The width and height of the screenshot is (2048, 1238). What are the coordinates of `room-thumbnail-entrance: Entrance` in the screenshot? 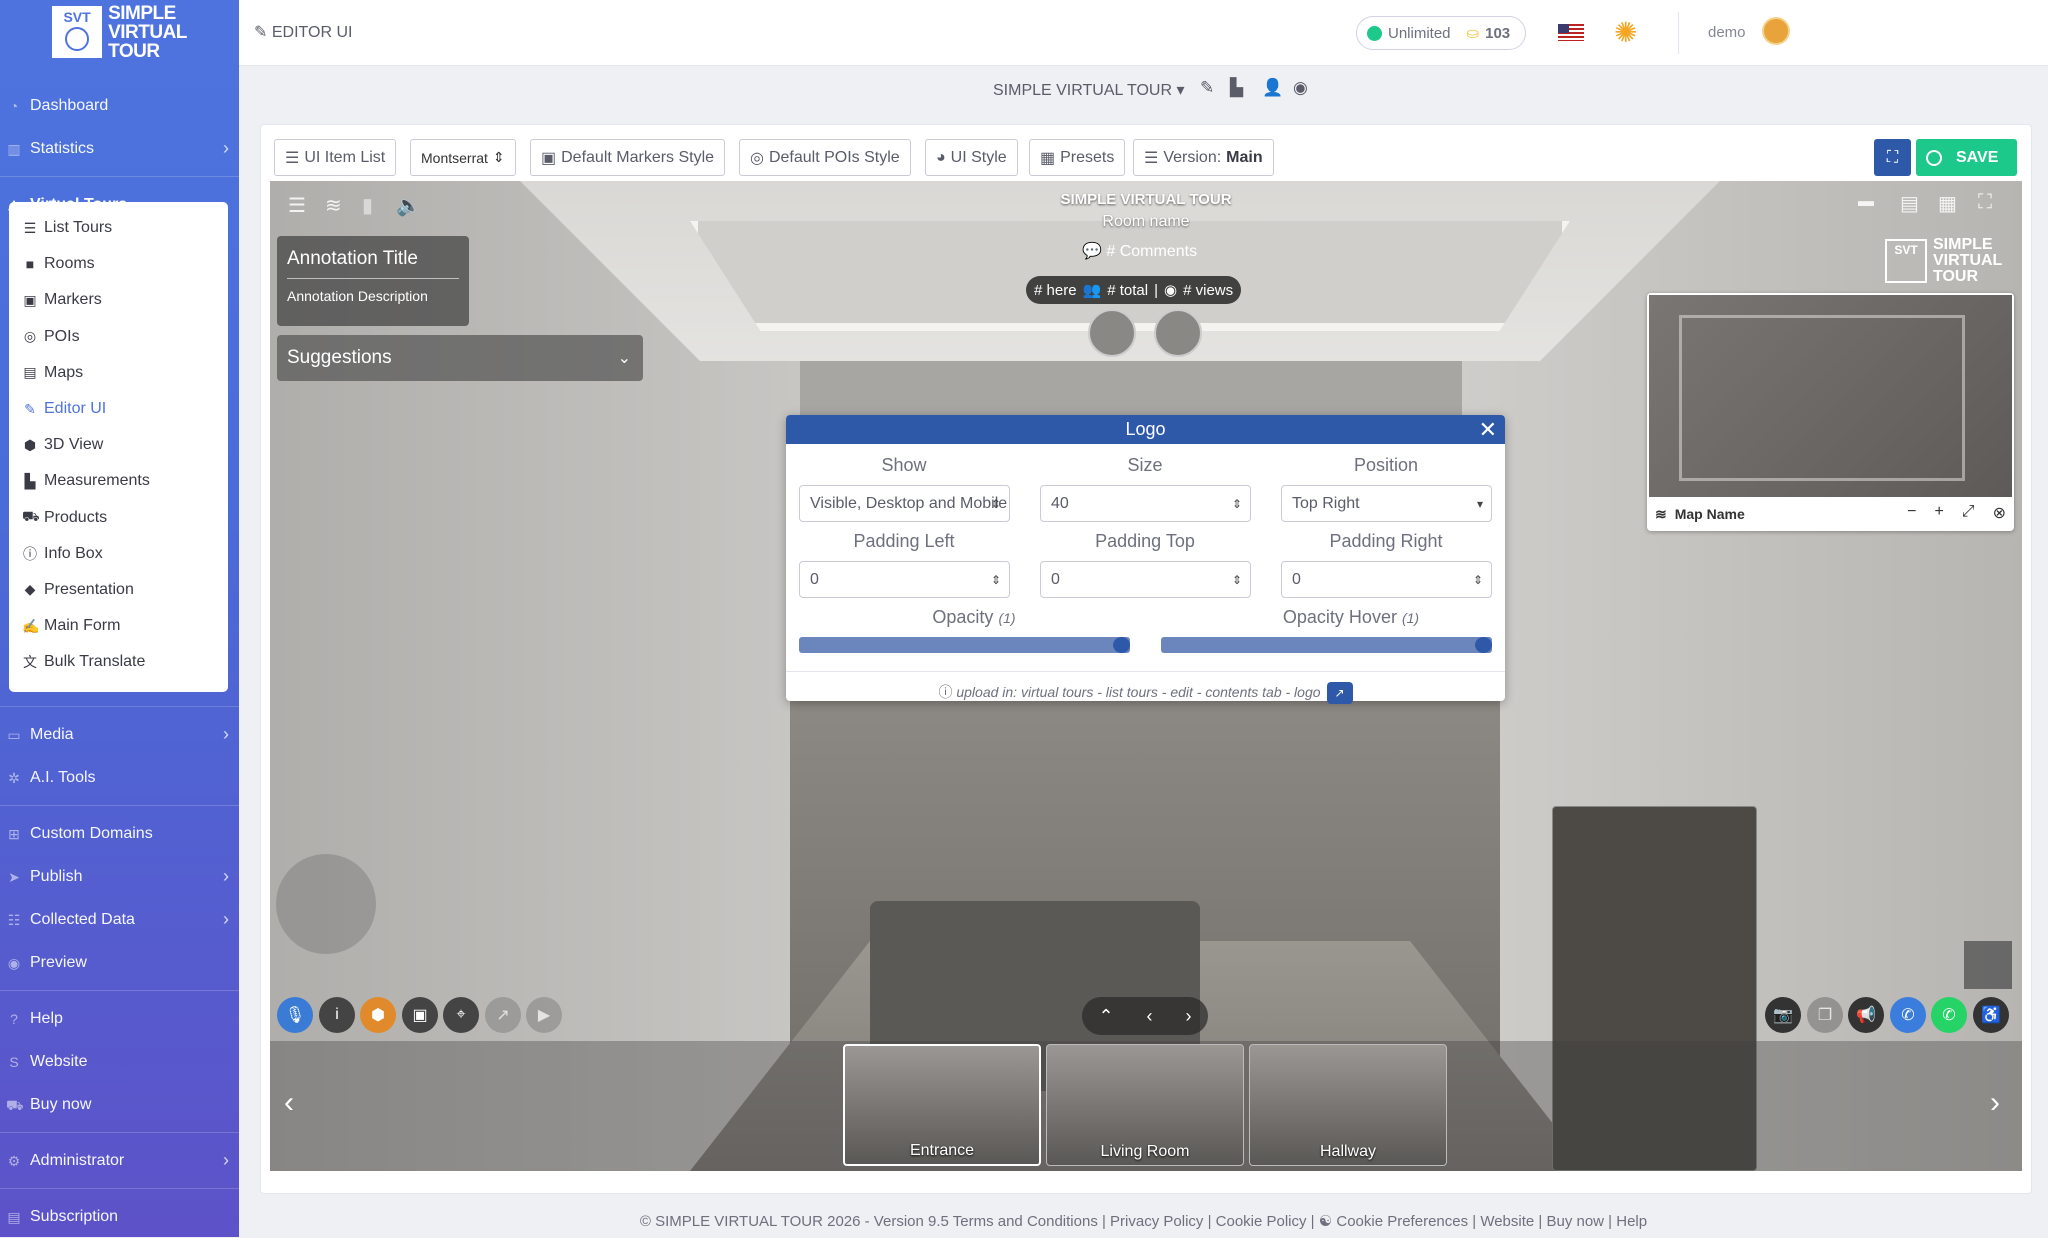 It's located at (942, 1105).